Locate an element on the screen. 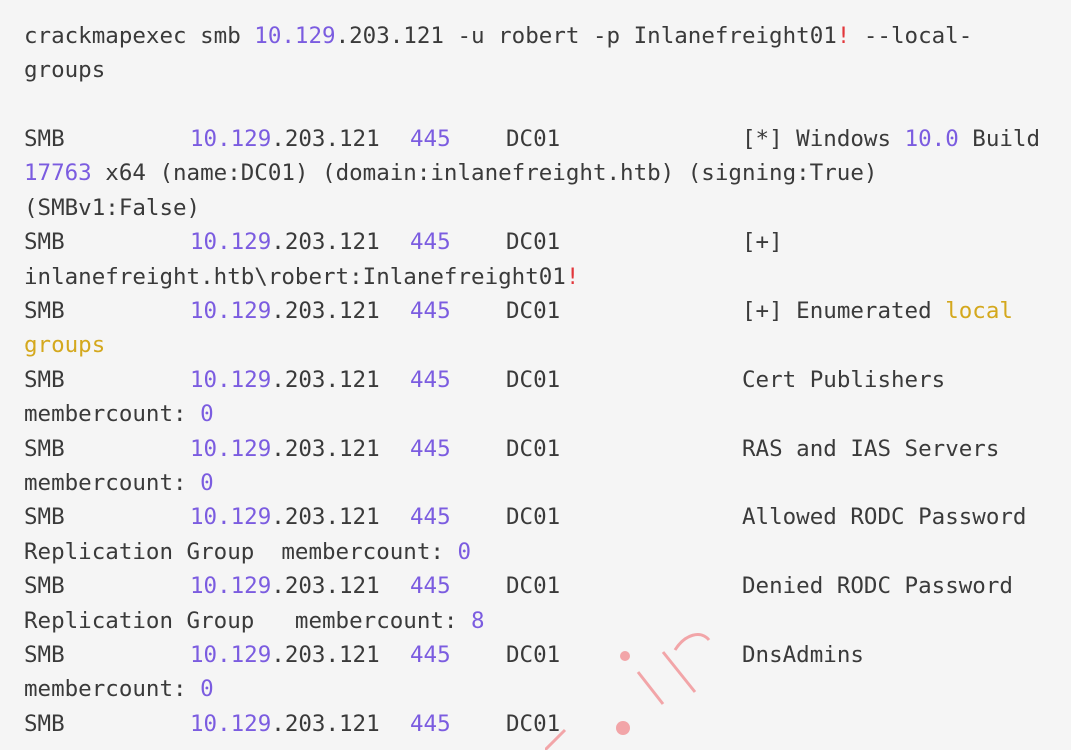 Image resolution: width=1071 pixels, height=750 pixels. message-text: [+] is located at coordinates (762, 242).